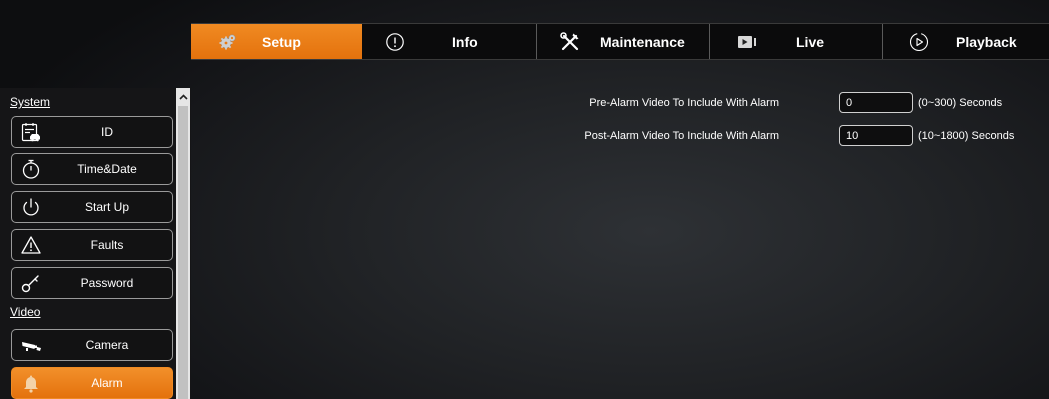 This screenshot has height=399, width=1049. I want to click on sidebar-item-time-date: Time&Date, so click(92, 169).